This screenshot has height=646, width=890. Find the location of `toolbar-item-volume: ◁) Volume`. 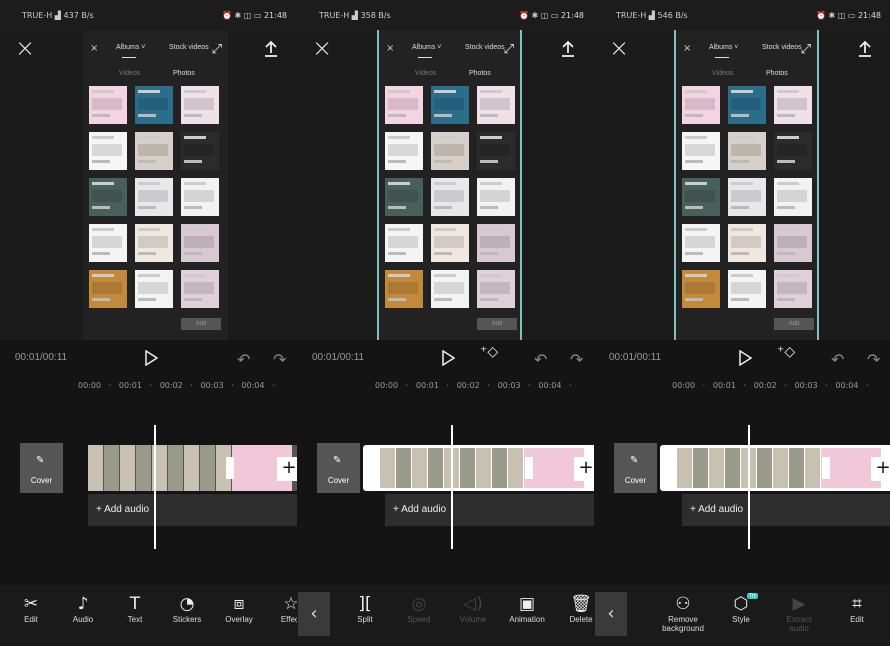

toolbar-item-volume: ◁) Volume is located at coordinates (473, 608).